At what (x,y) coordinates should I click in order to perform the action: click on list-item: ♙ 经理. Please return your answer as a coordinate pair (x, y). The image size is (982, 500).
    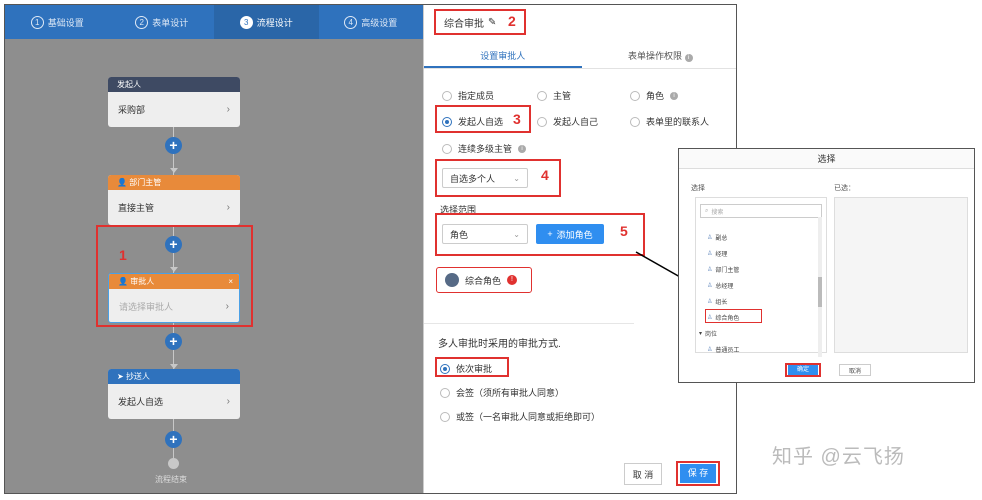
    Looking at the image, I should click on (717, 253).